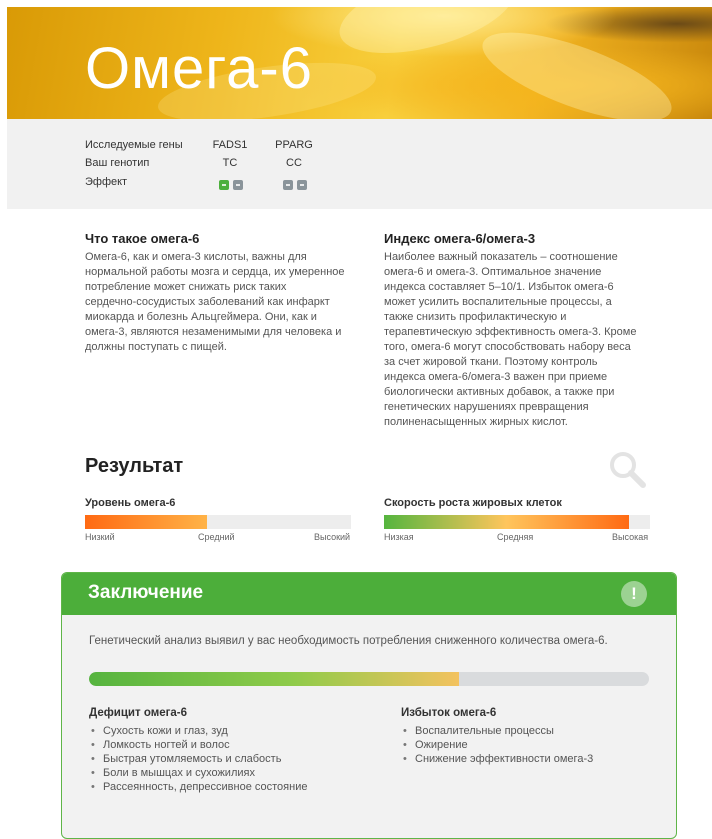 This screenshot has height=839, width=712. Describe the element at coordinates (138, 713) in the screenshot. I see `deficit-title: Дефицит омега-6` at that location.